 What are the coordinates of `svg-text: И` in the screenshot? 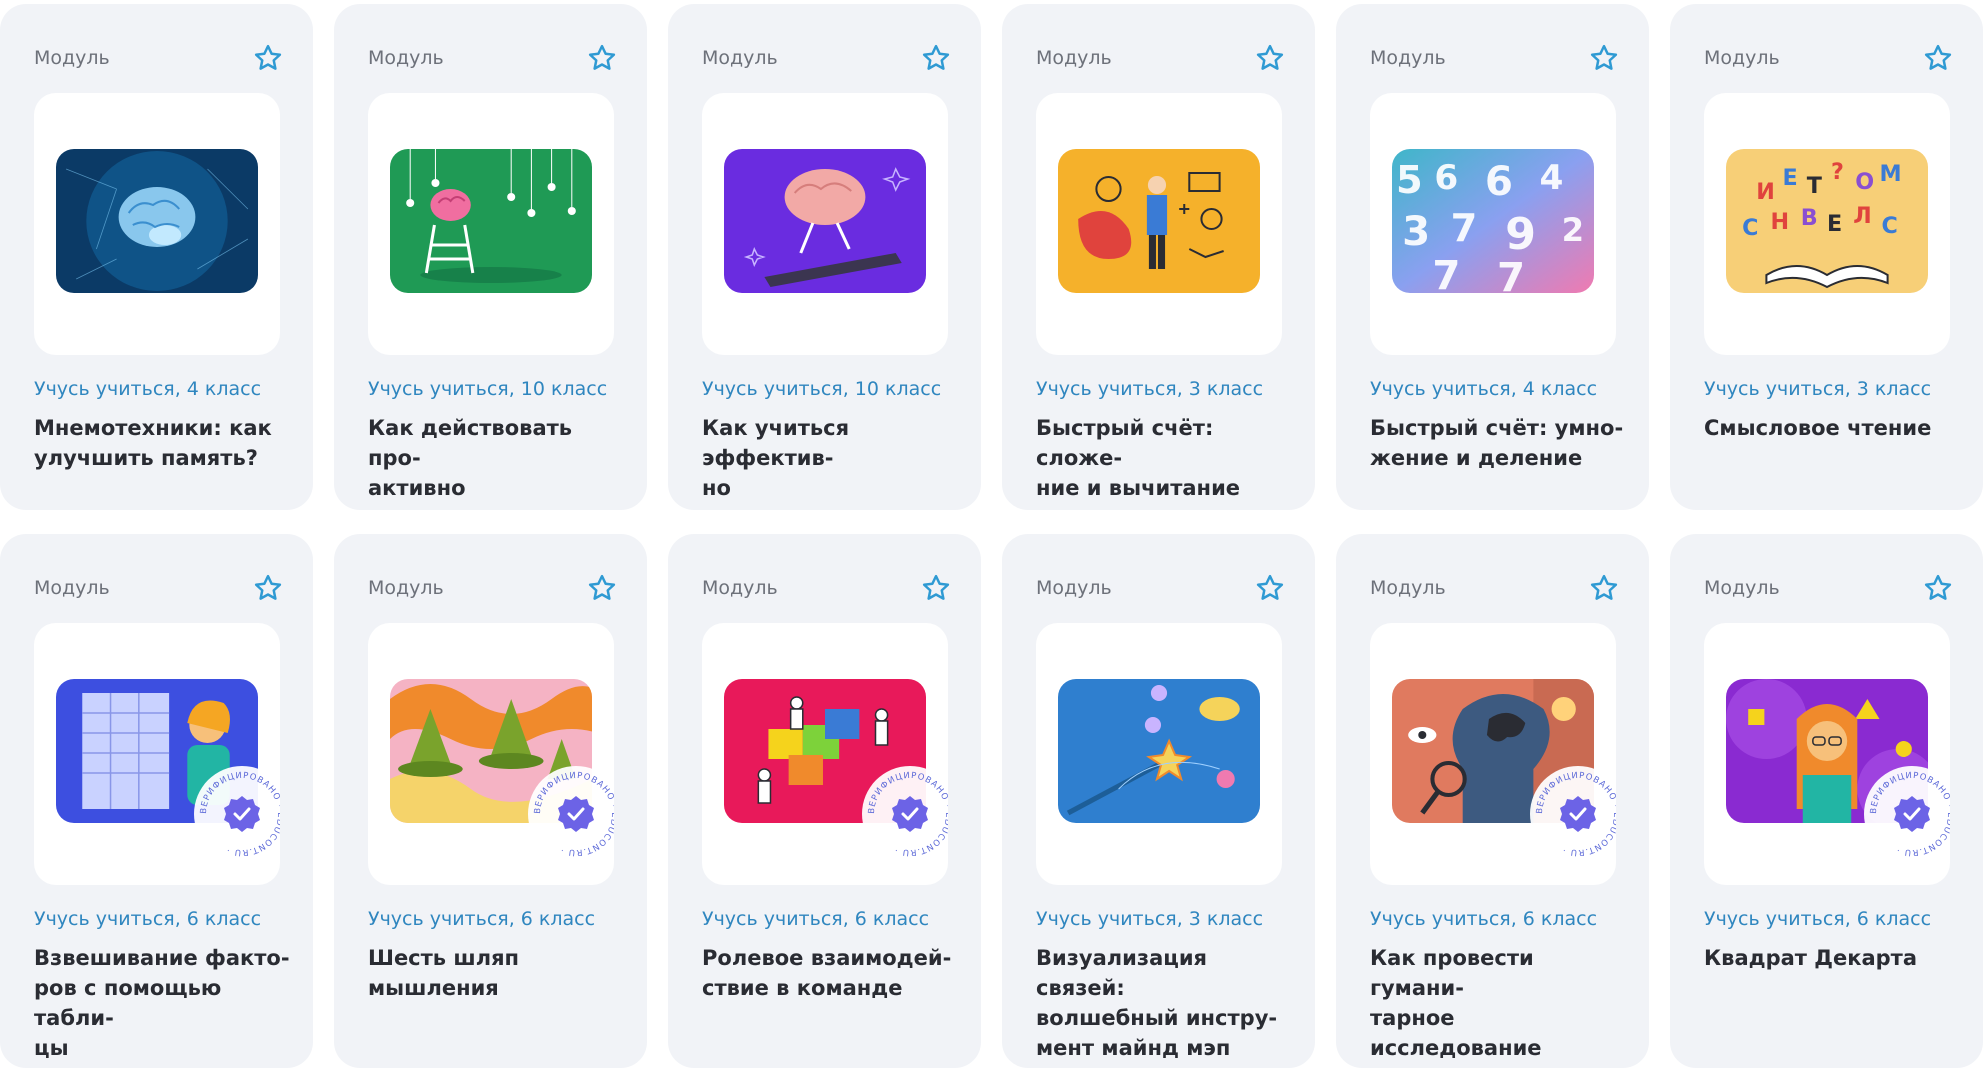 It's located at (1765, 192).